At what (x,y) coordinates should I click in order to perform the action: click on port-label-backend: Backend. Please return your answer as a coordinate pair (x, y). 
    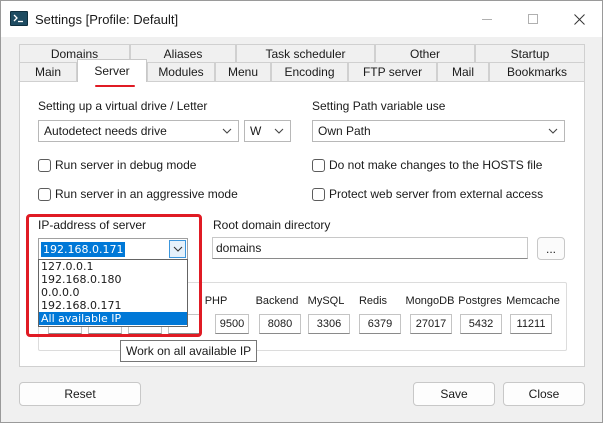
    Looking at the image, I should click on (277, 301).